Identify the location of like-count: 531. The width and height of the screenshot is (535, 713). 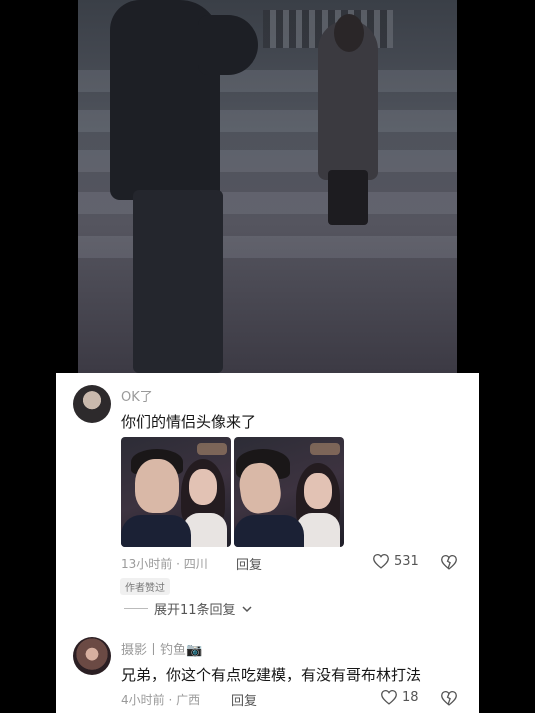
(406, 561).